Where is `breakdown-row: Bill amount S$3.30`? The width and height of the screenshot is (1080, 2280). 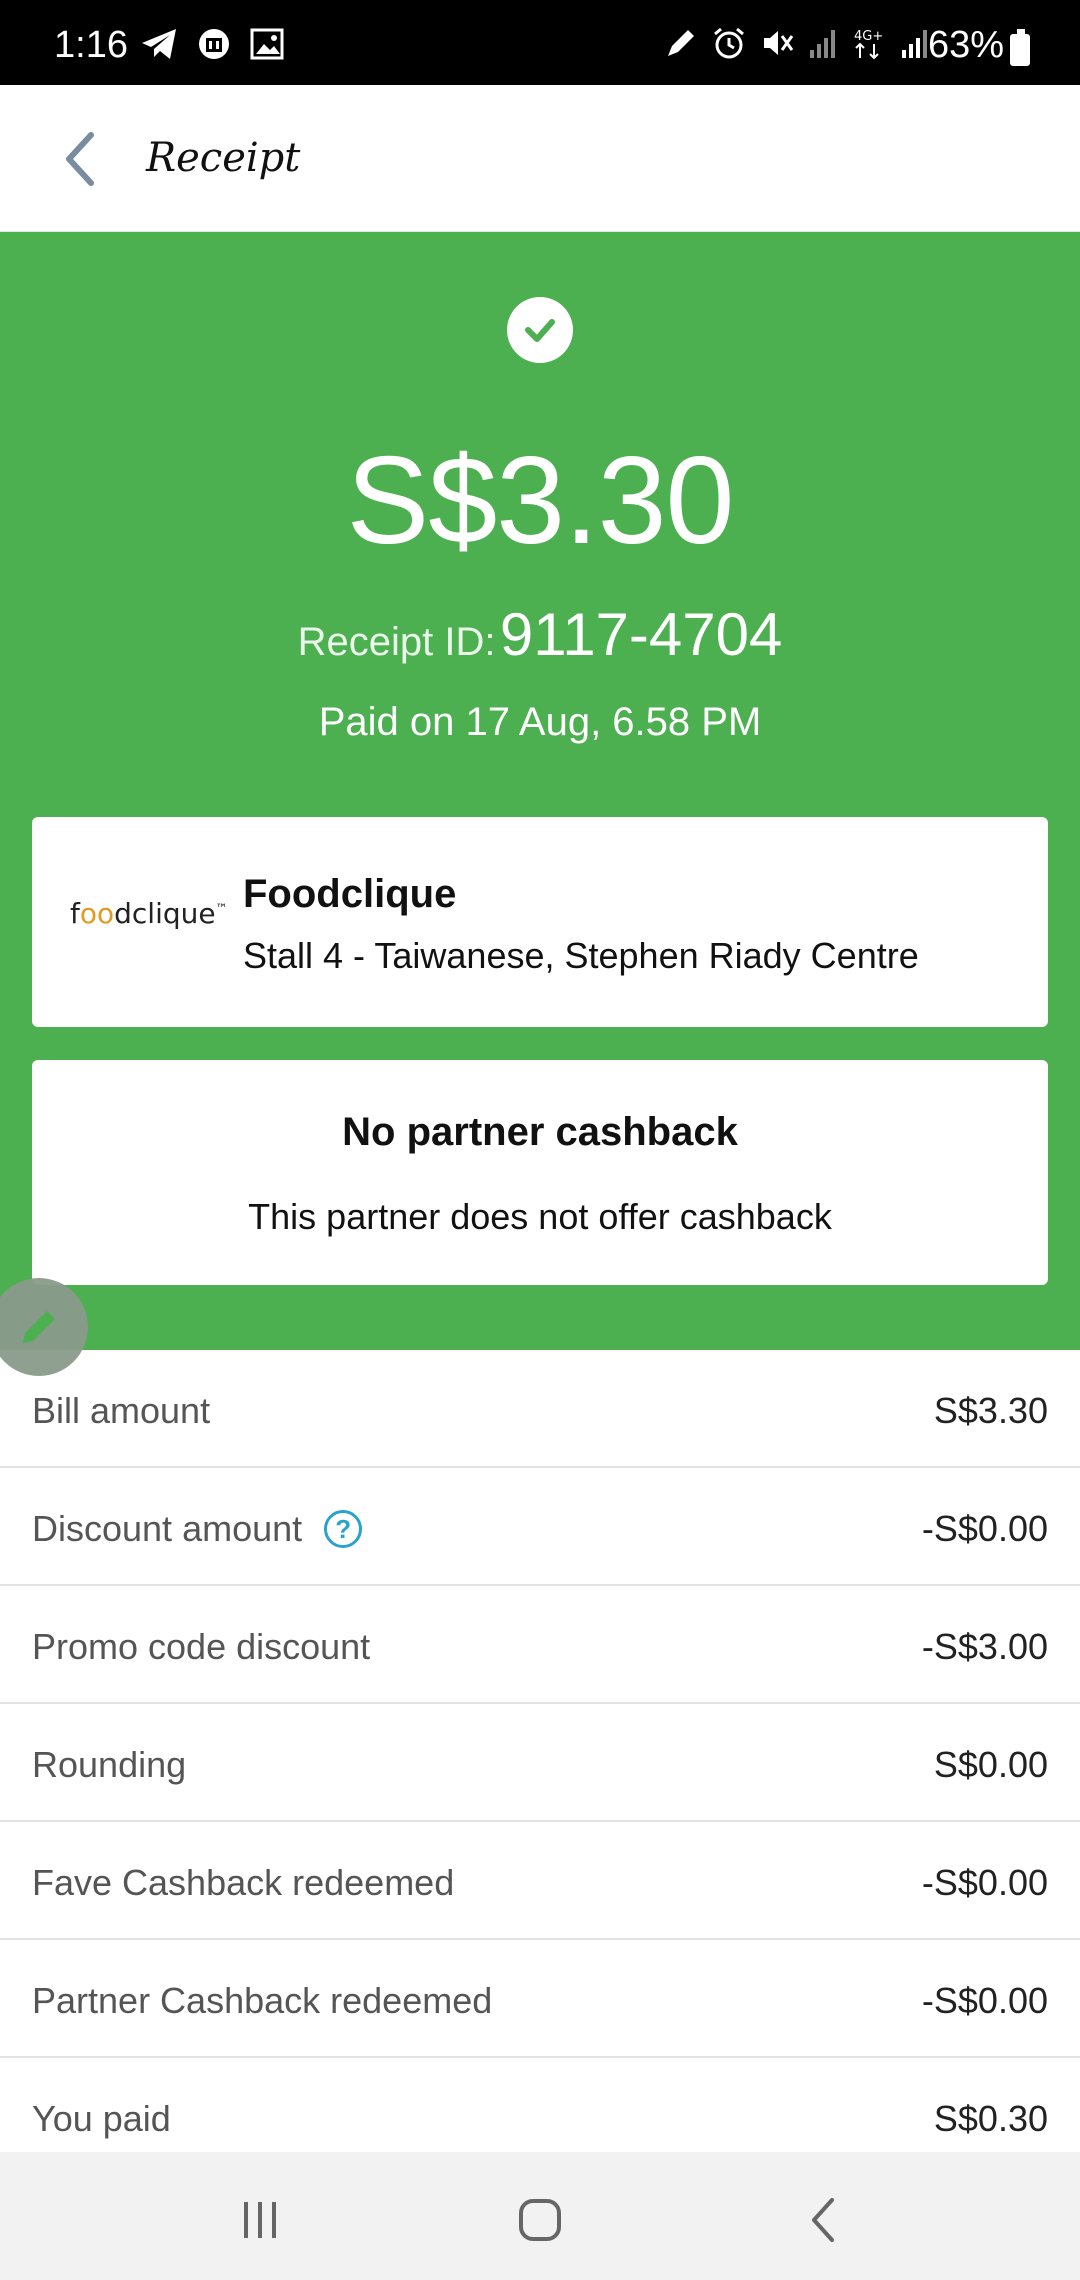 breakdown-row: Bill amount S$3.30 is located at coordinates (540, 1409).